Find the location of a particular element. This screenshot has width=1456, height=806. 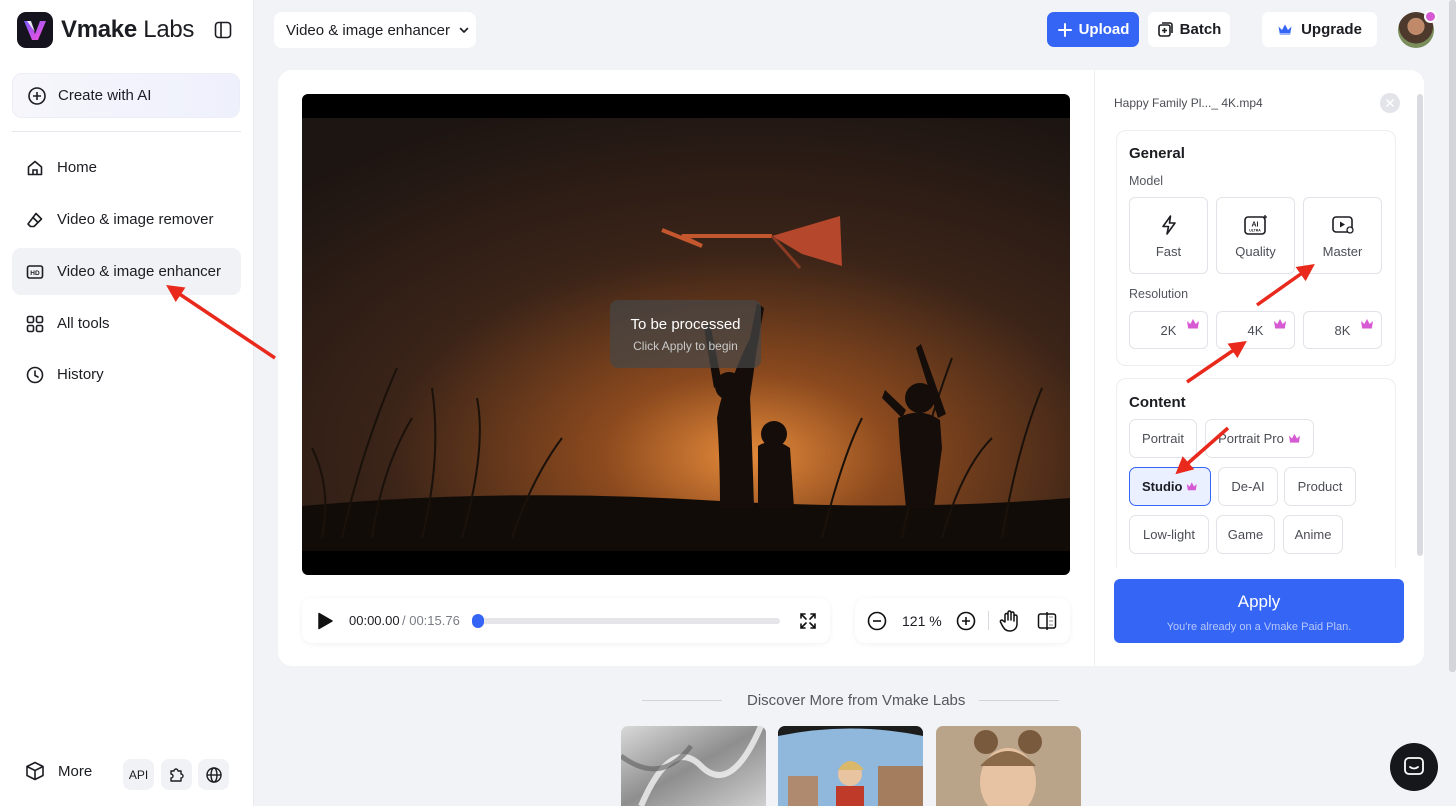

chip-label: Product is located at coordinates (1320, 486).